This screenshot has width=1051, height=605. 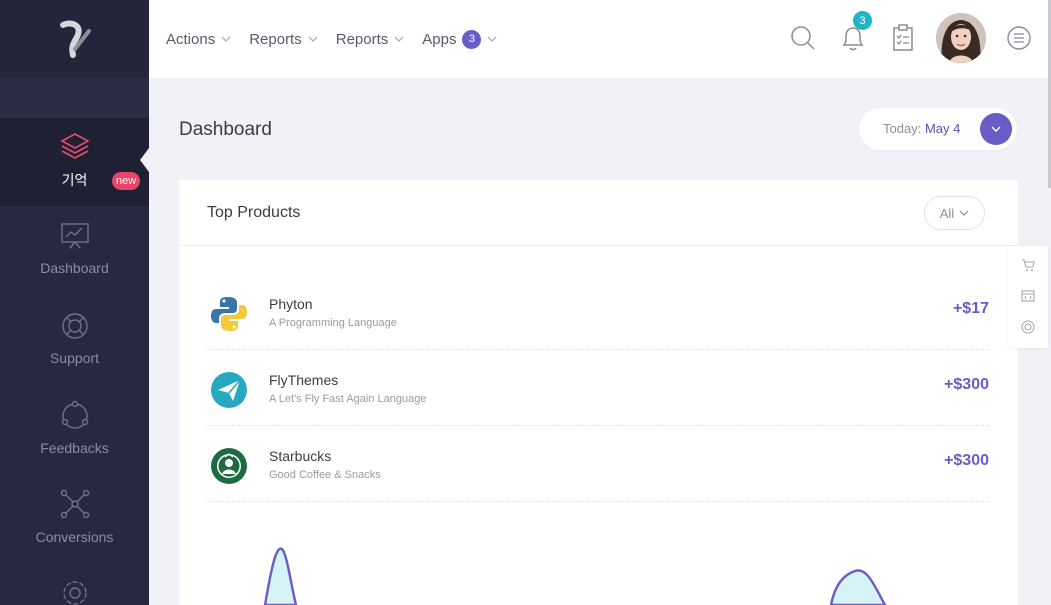 What do you see at coordinates (903, 38) in the screenshot?
I see `clipboard-icon` at bounding box center [903, 38].